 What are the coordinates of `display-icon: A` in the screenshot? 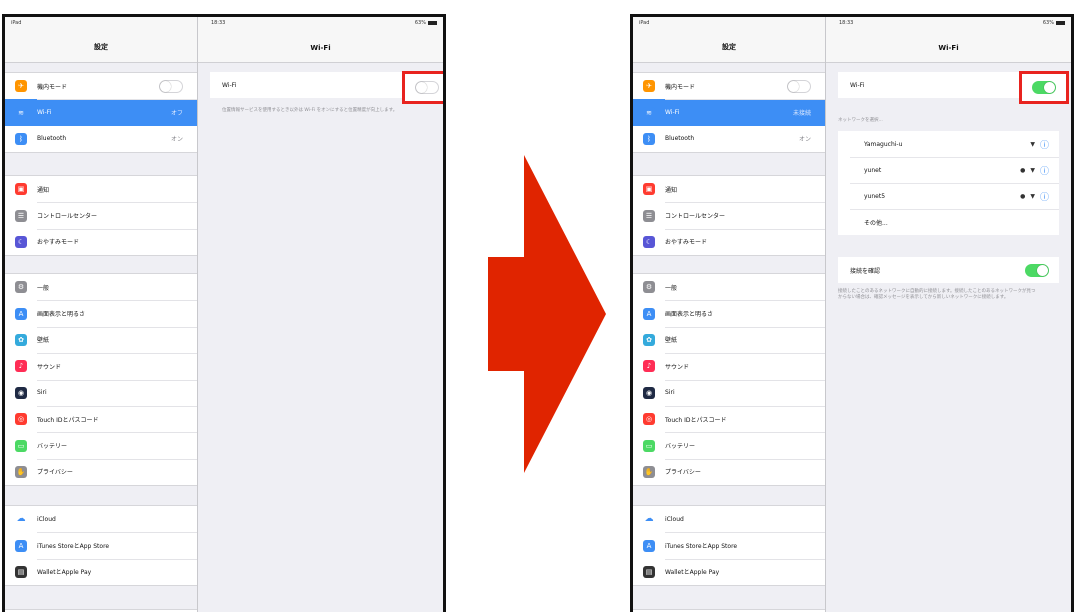 It's located at (649, 313).